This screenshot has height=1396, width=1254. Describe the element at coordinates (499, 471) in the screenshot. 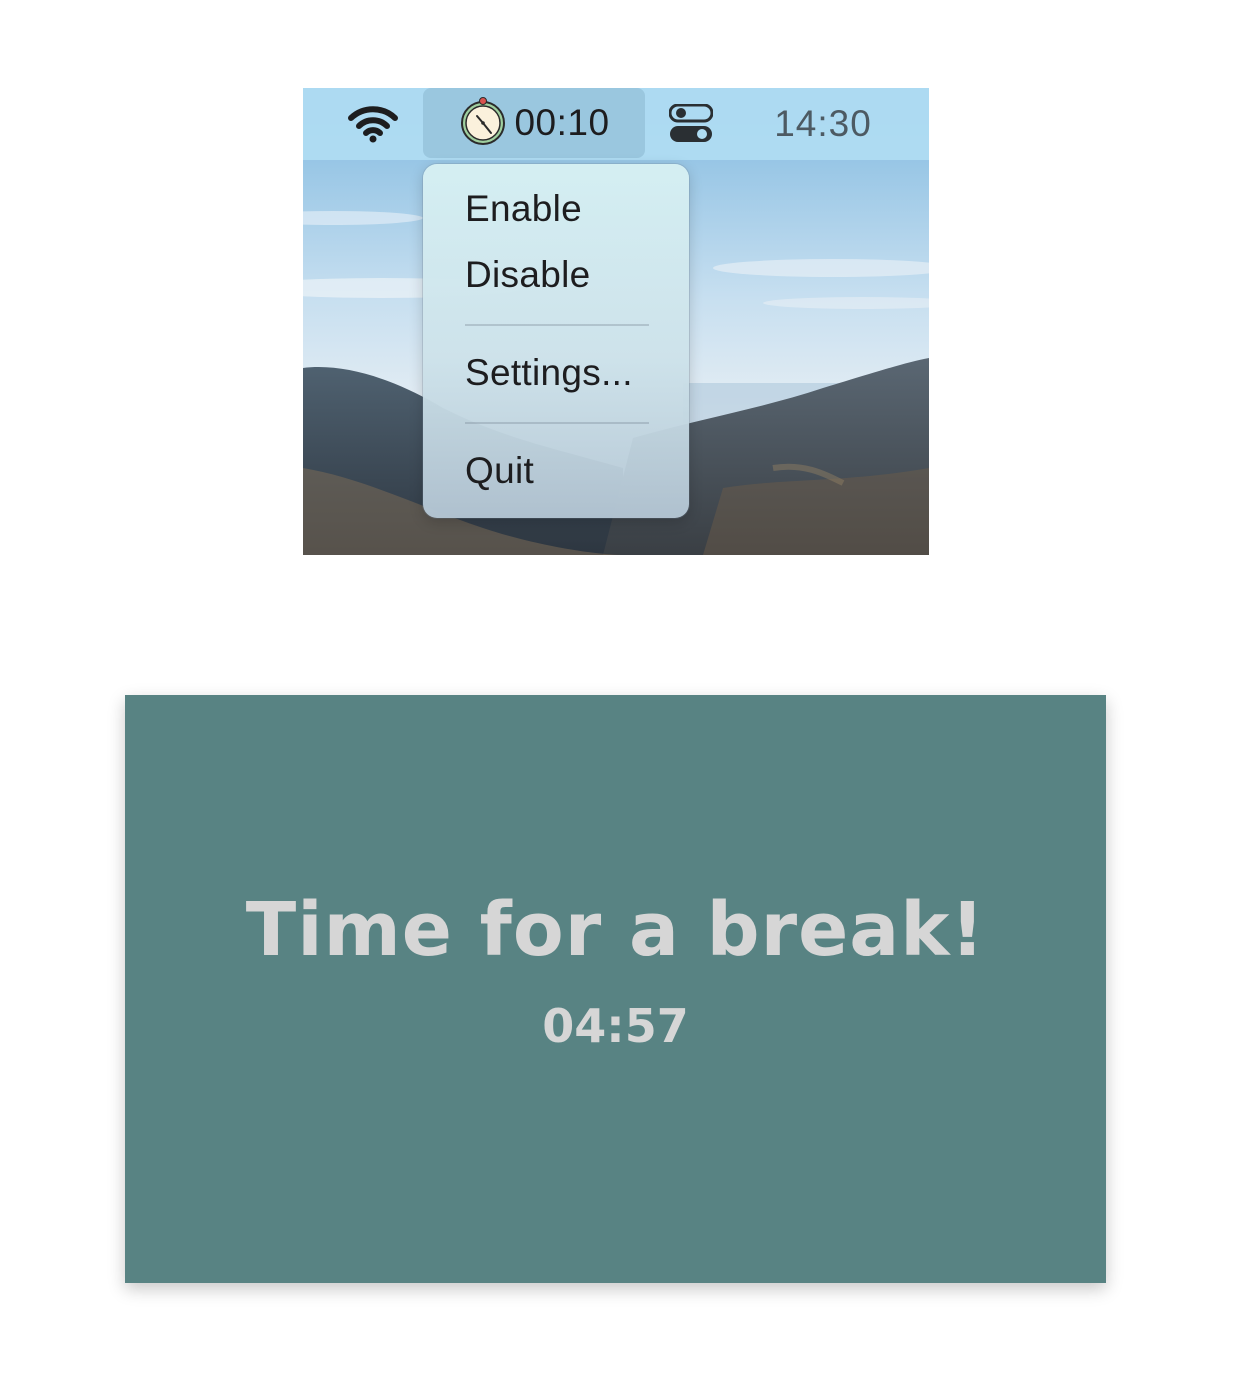

I see `menu-item-quit: Quit` at that location.